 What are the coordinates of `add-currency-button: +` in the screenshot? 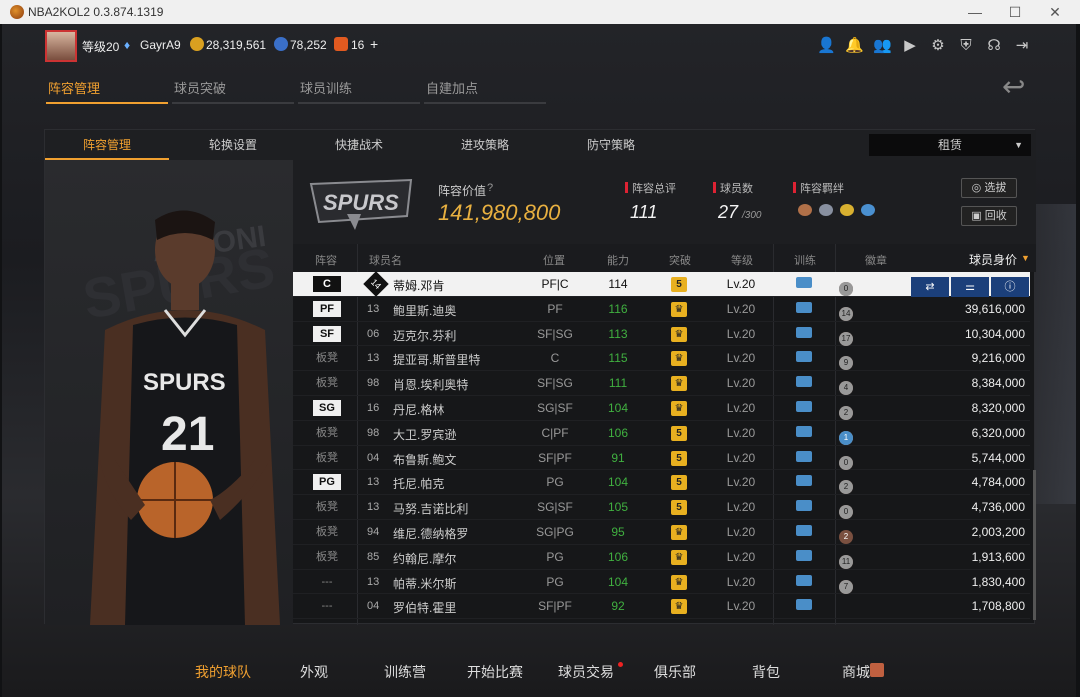 It's located at (374, 44).